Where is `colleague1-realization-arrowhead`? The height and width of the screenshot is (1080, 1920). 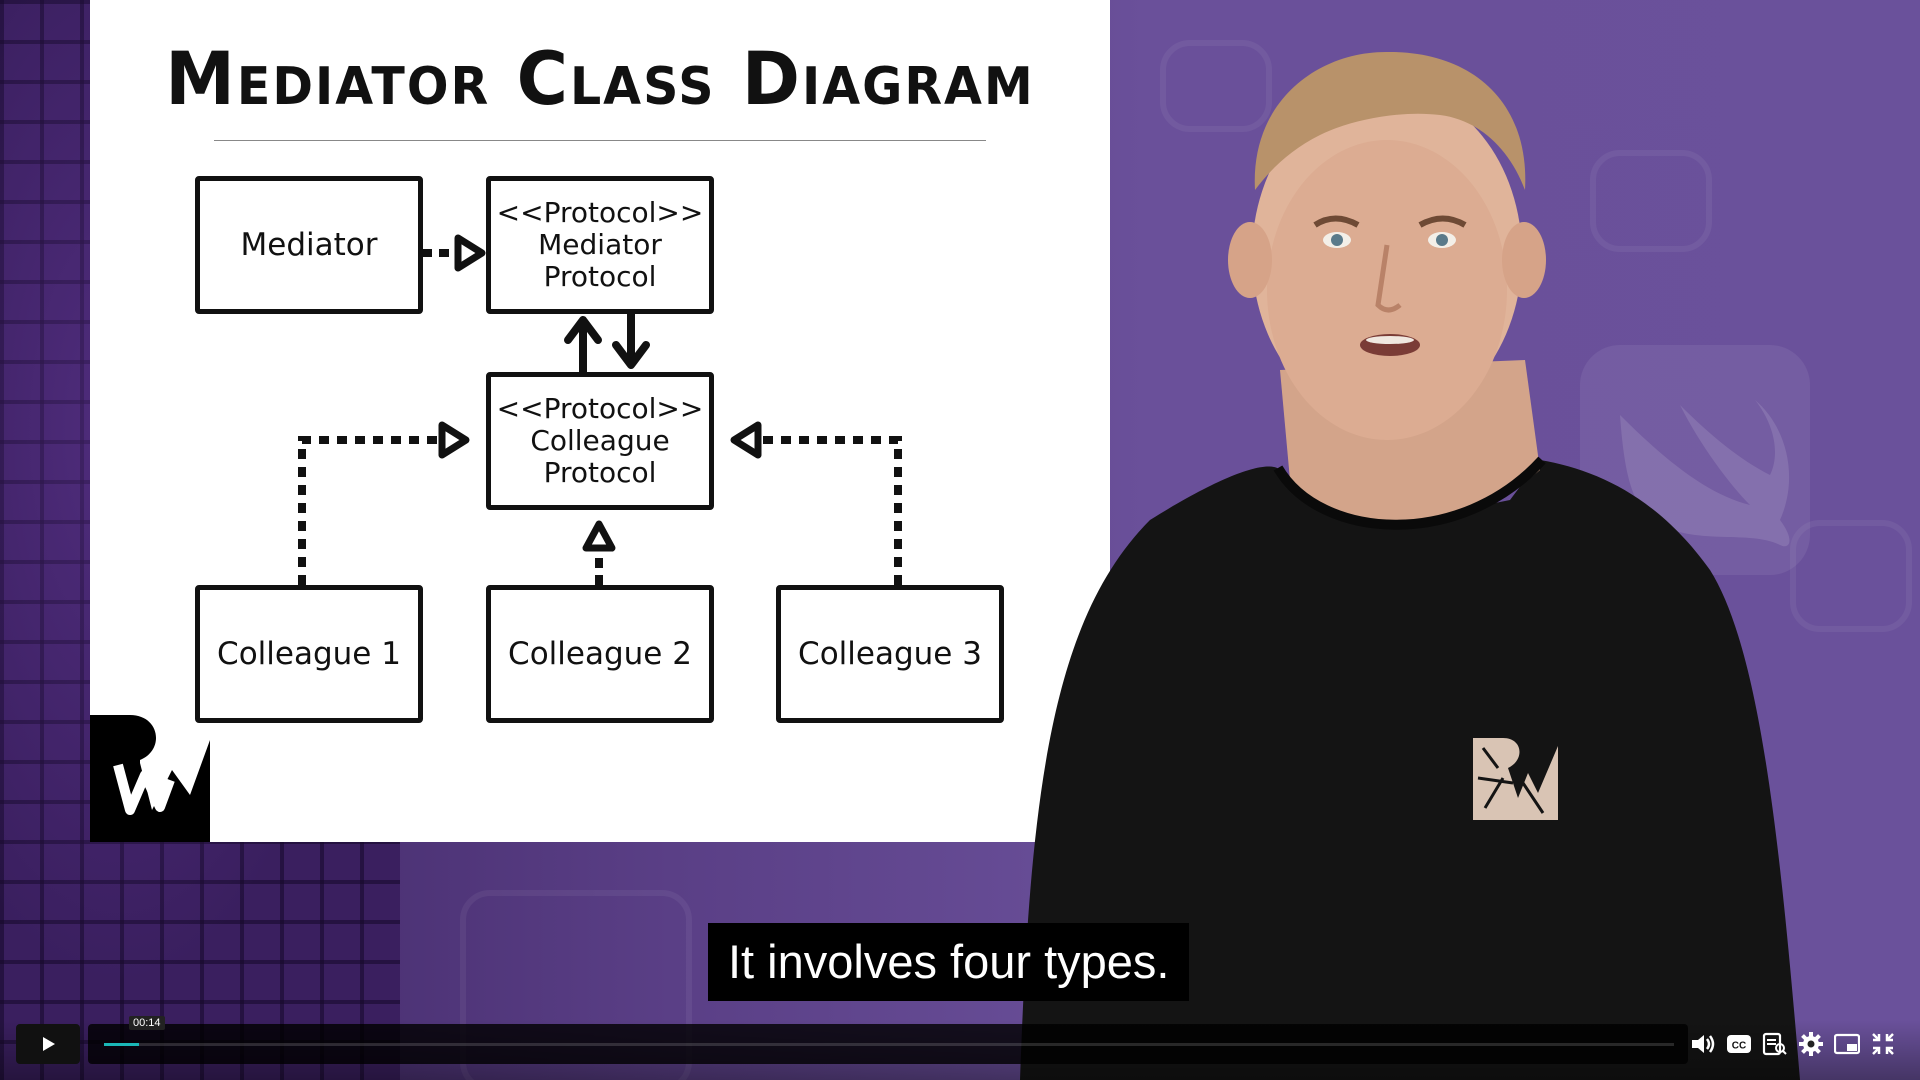
colleague1-realization-arrowhead is located at coordinates (454, 440).